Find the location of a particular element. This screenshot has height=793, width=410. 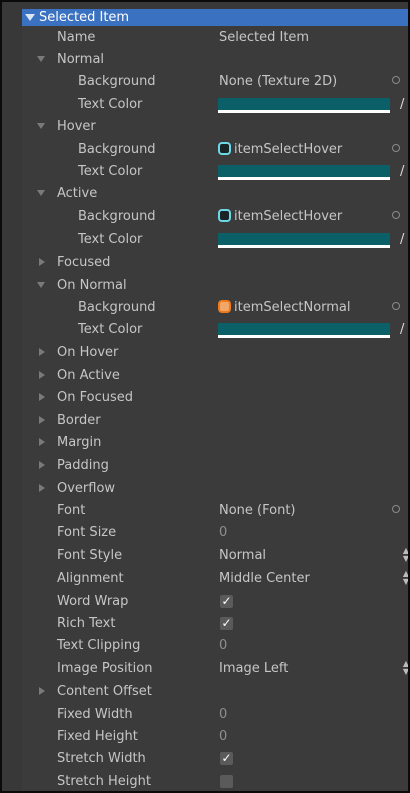

row-text-clipping: Text Clipping 0 is located at coordinates (215, 646).